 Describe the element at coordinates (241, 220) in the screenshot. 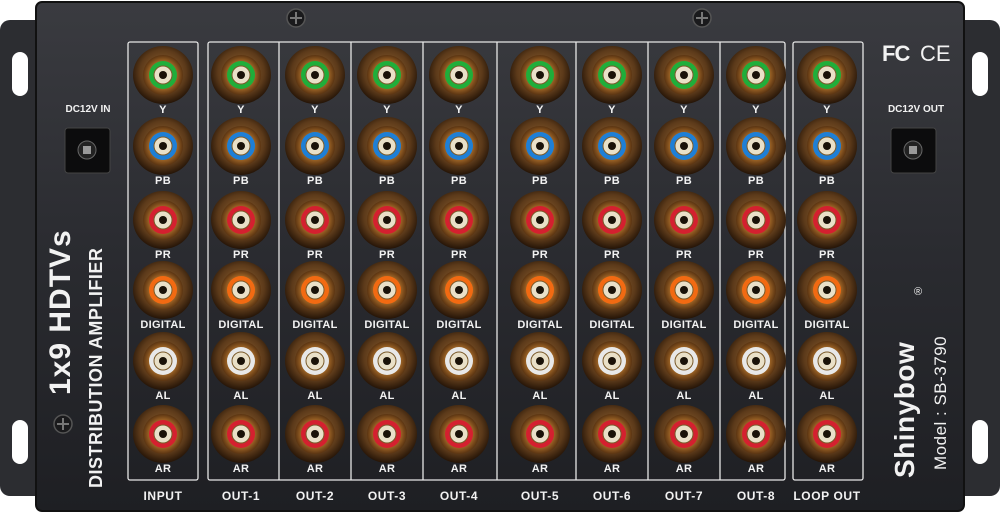

I see `rca-jack-out-1-pr` at that location.